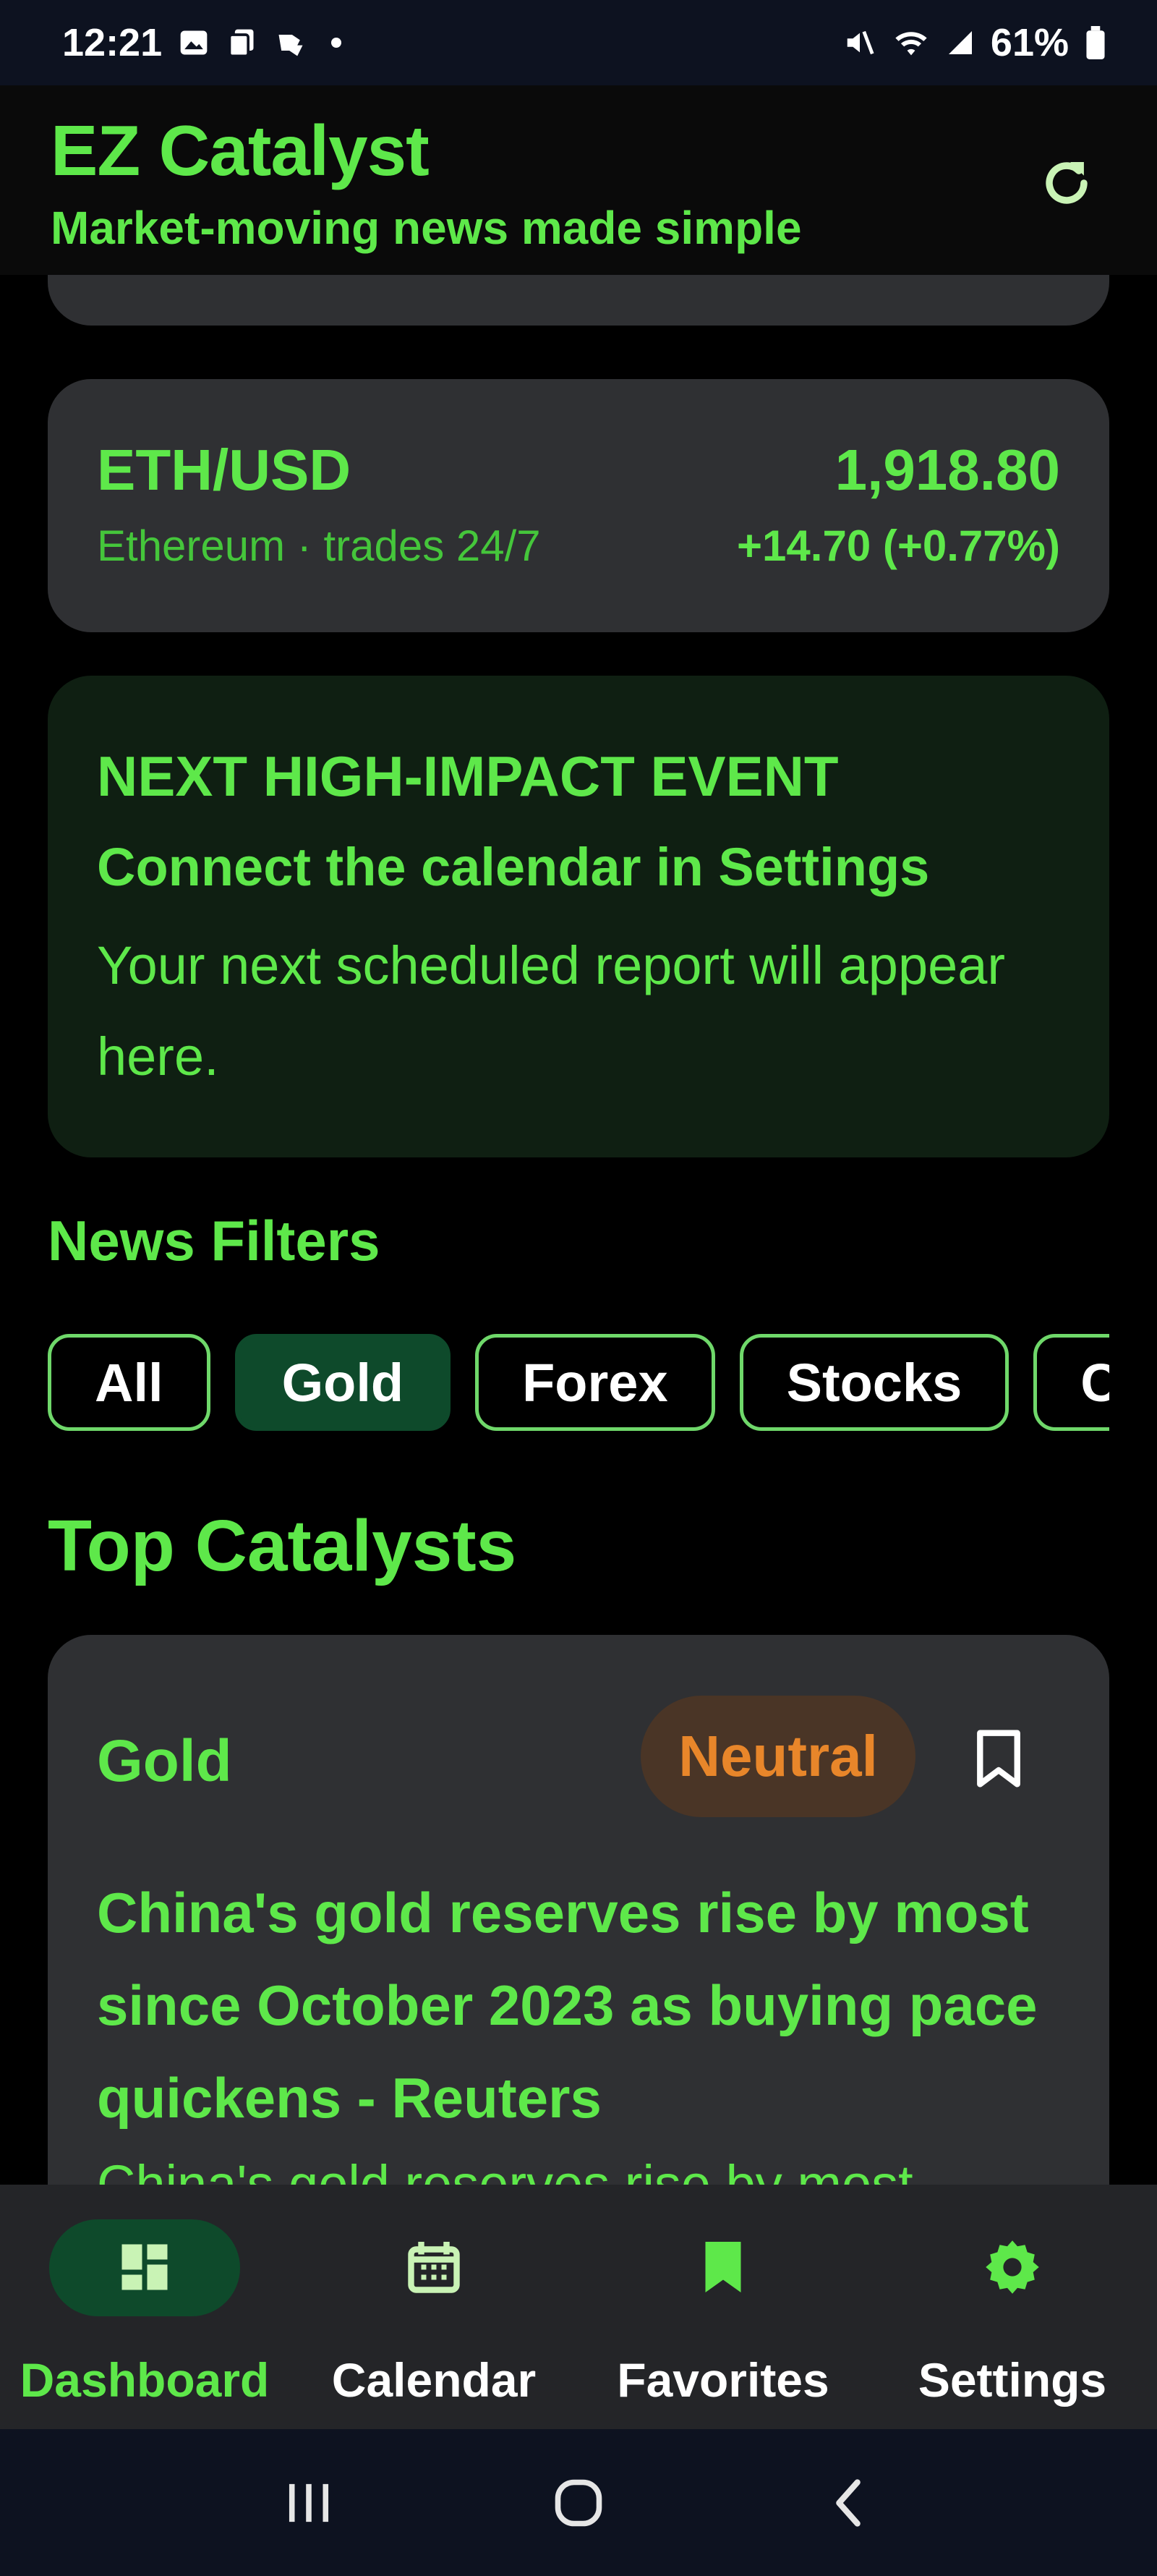  I want to click on catalyst-summary: China's gold reserves rise by most, so click(505, 2169).